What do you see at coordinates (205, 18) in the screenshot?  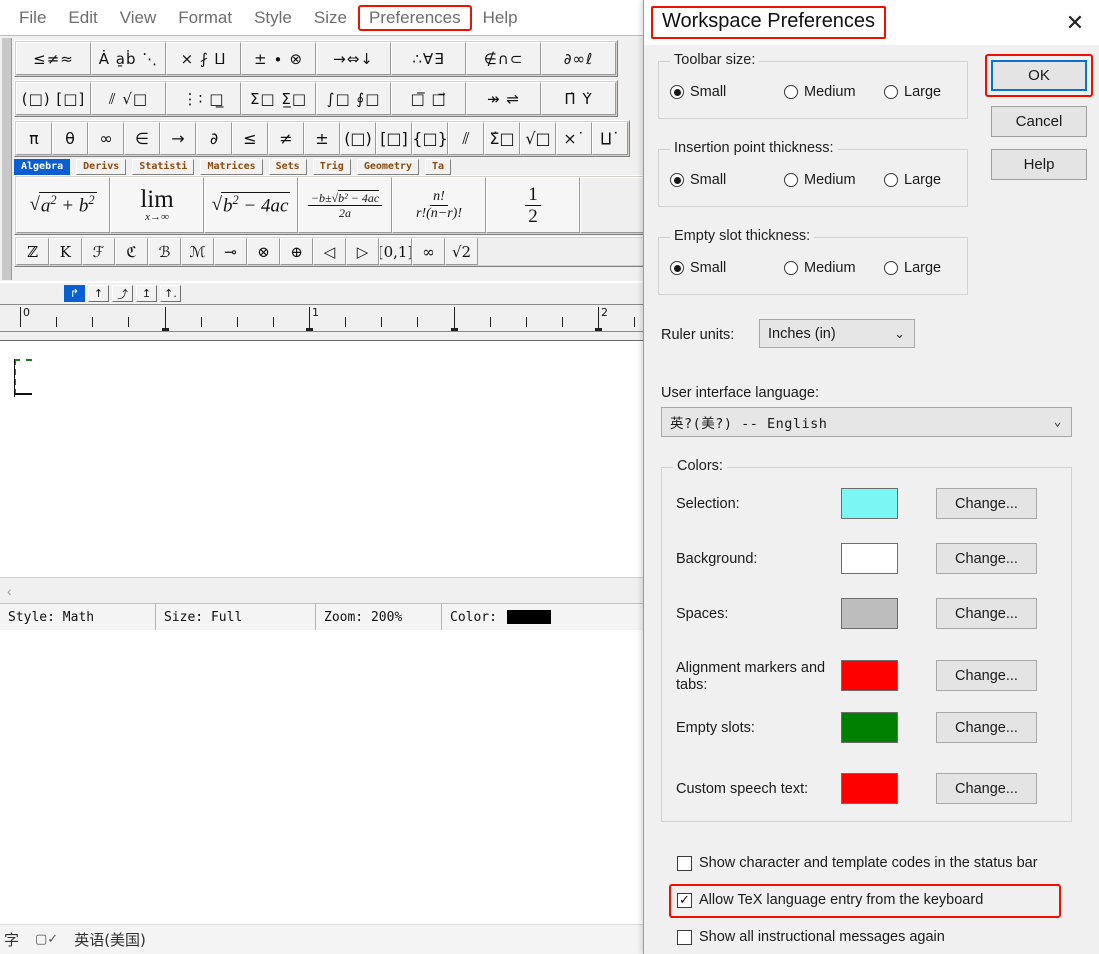 I see `menu-item-format: Format` at bounding box center [205, 18].